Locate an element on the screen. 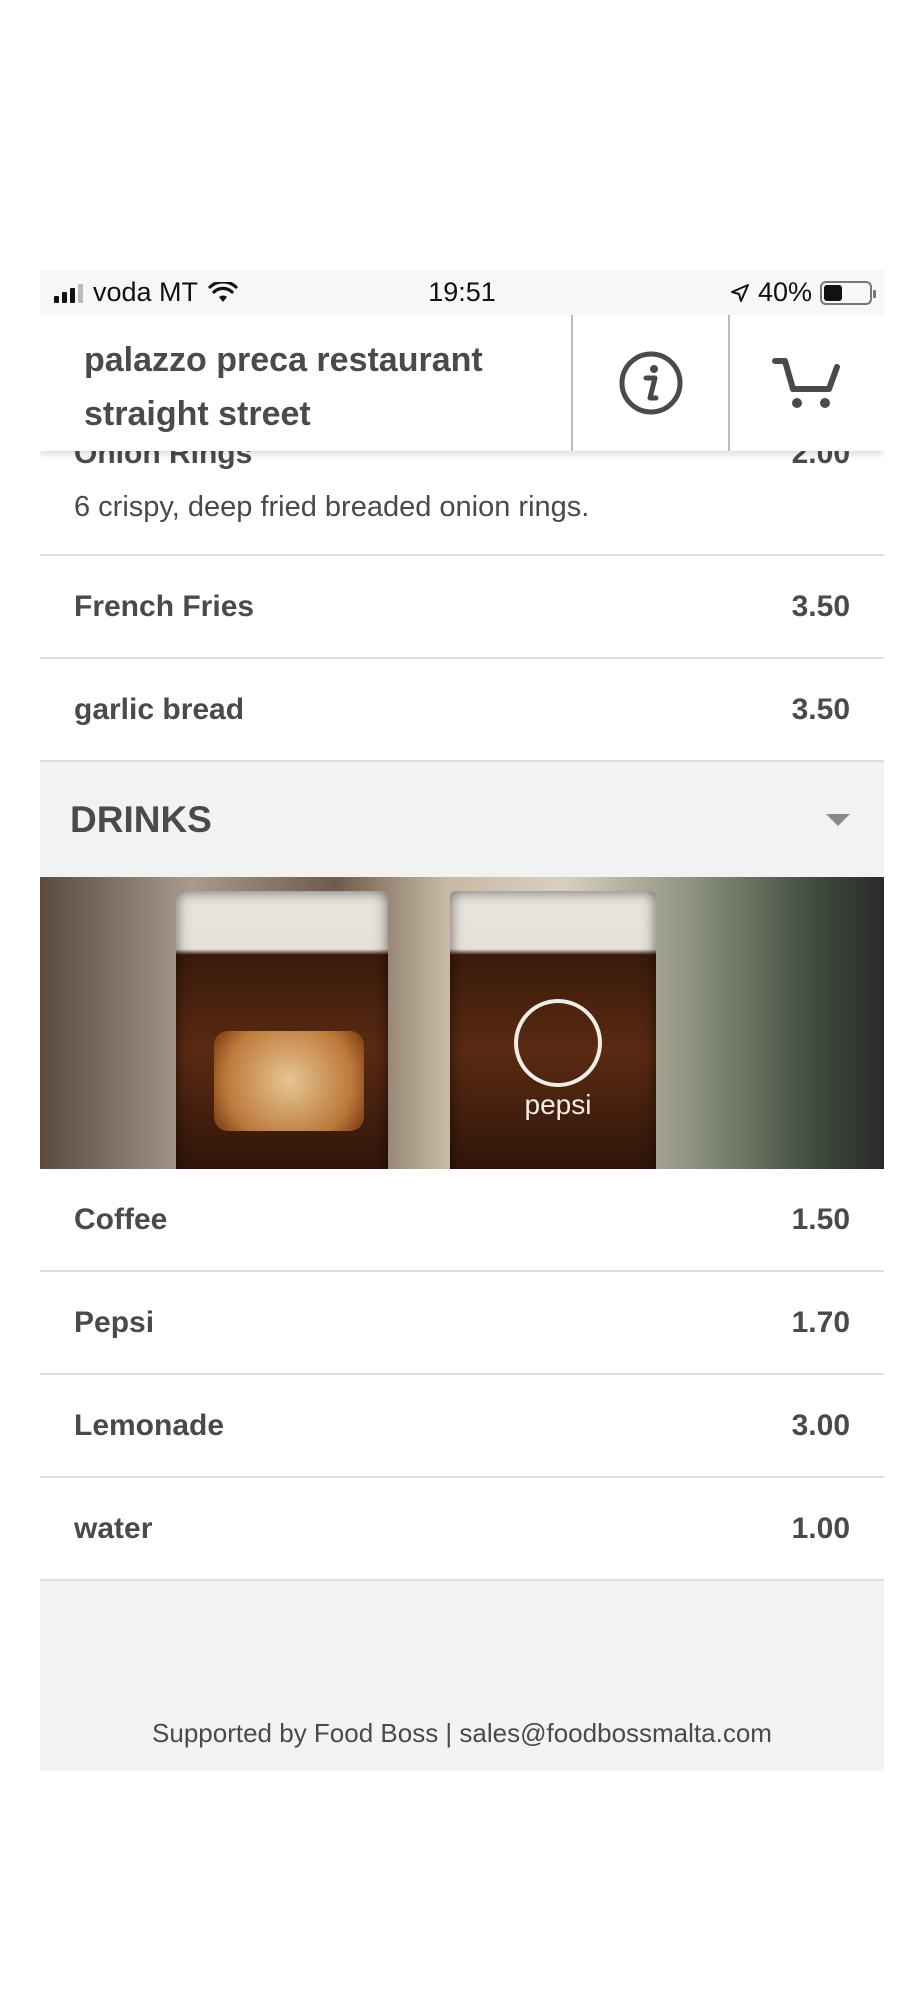  glass-right: pepsi is located at coordinates (553, 1030).